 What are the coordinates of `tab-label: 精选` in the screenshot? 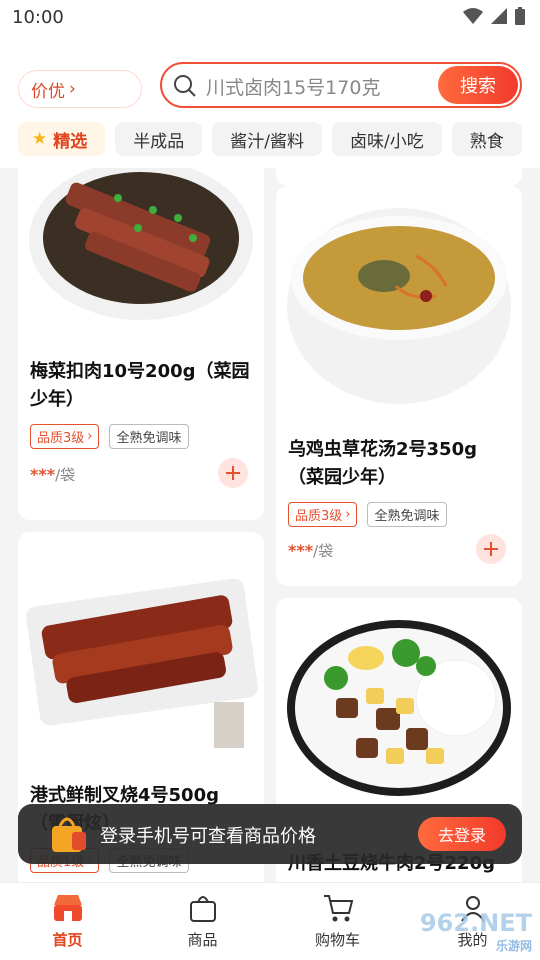 It's located at (70, 141).